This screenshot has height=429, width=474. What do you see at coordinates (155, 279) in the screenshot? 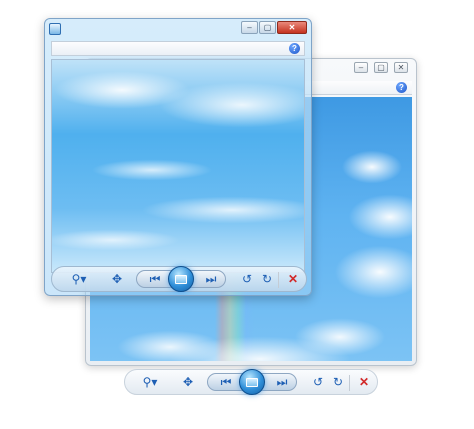
I see `front-previous-button: ⏮` at bounding box center [155, 279].